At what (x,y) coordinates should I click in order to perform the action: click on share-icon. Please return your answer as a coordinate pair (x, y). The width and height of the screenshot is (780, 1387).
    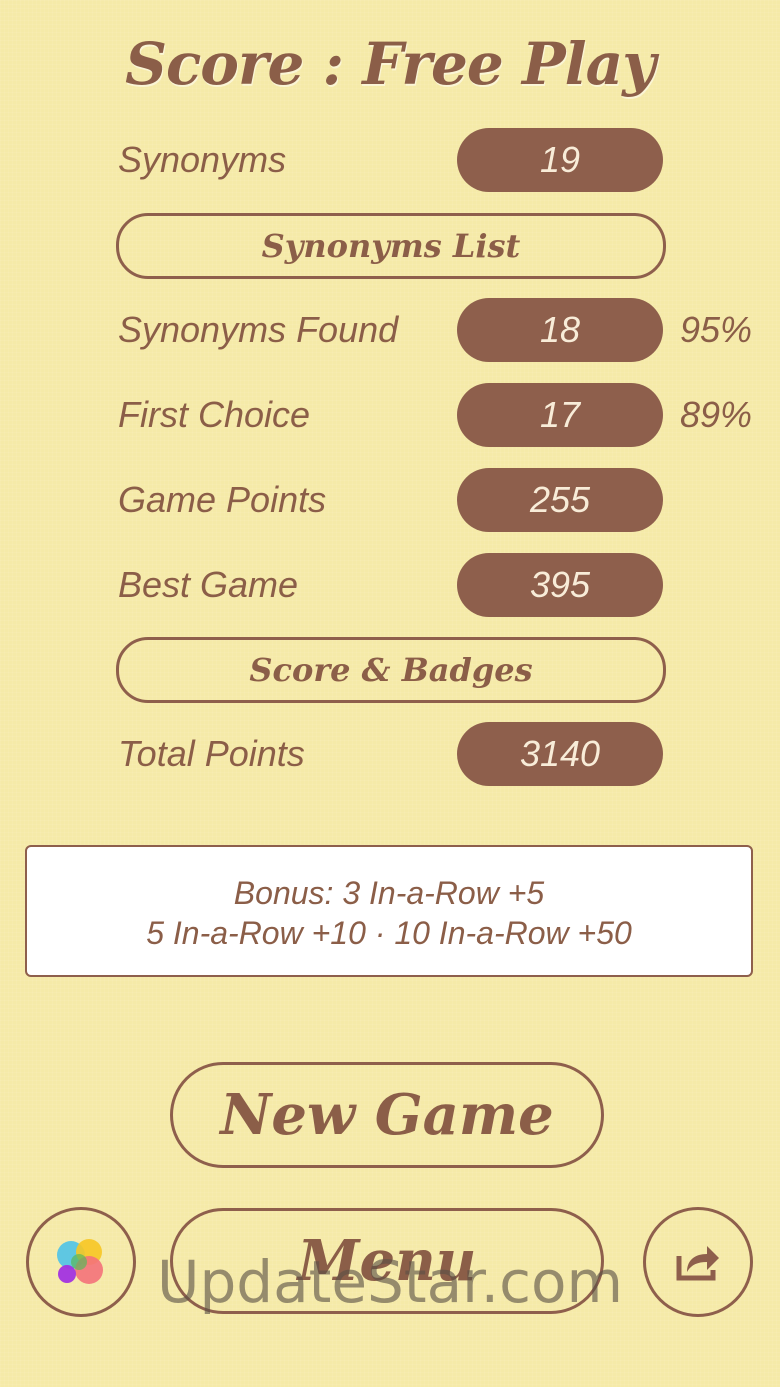
    Looking at the image, I should click on (697, 1263).